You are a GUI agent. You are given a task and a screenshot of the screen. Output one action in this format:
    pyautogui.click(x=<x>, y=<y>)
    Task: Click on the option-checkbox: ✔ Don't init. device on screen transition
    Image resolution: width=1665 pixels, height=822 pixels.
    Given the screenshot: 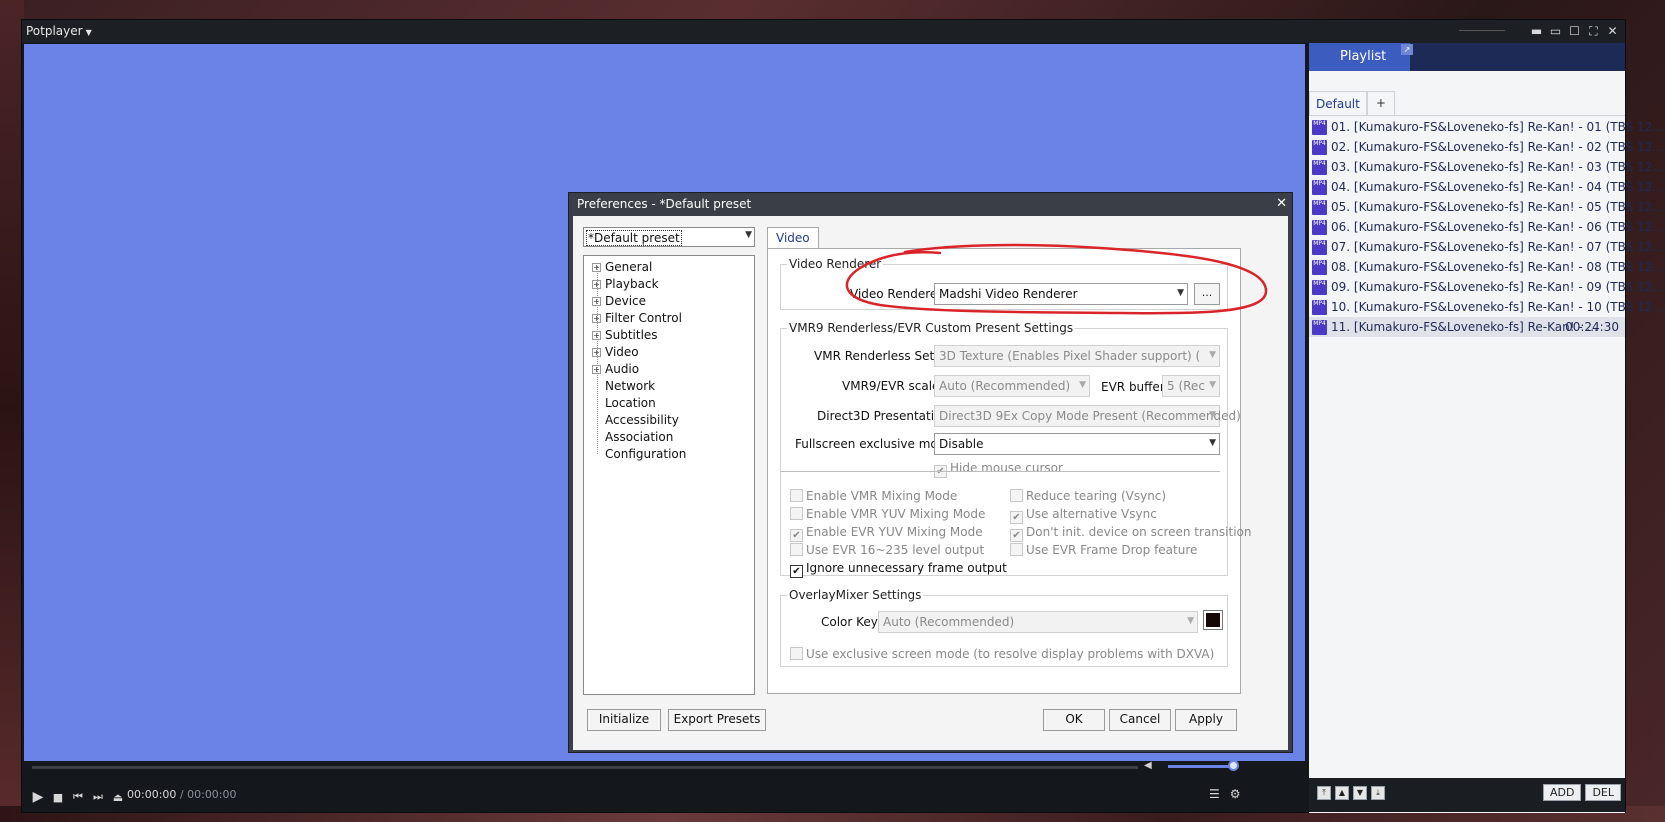 What is the action you would take?
    pyautogui.click(x=1130, y=533)
    